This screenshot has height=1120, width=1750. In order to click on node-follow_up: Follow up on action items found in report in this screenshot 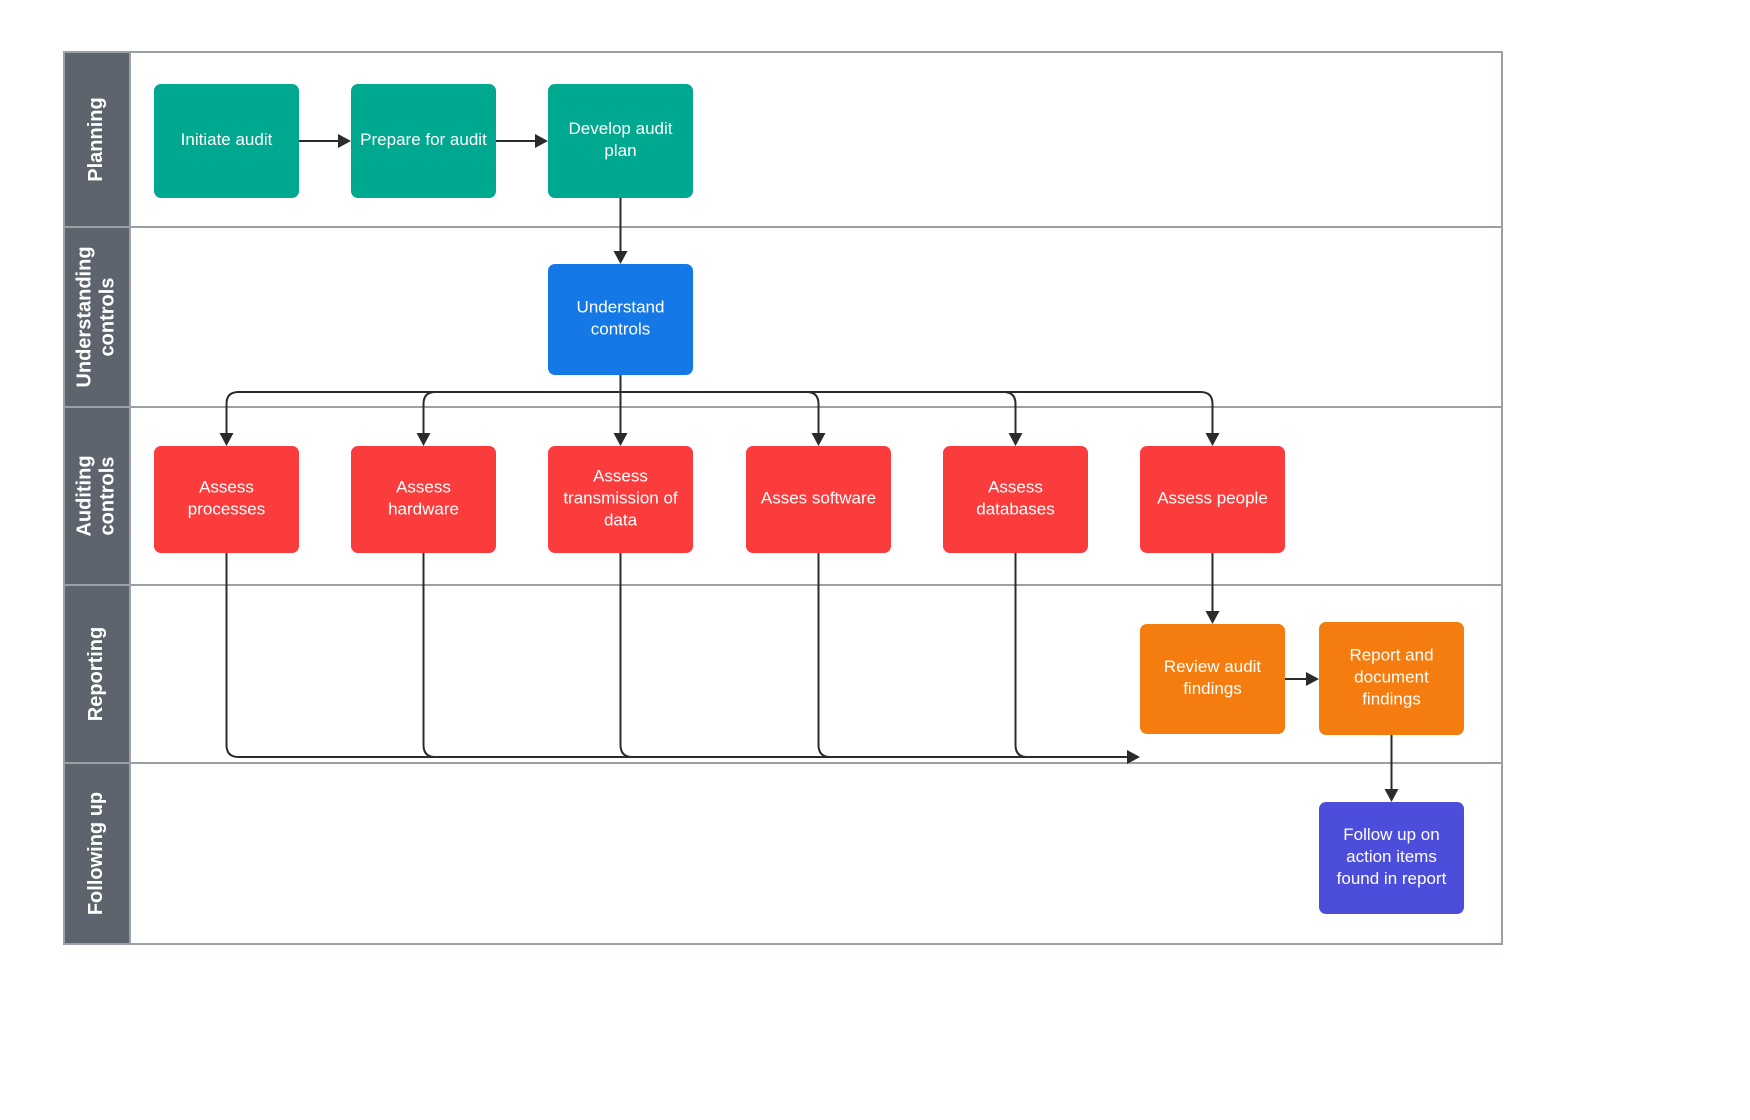, I will do `click(1391, 858)`.